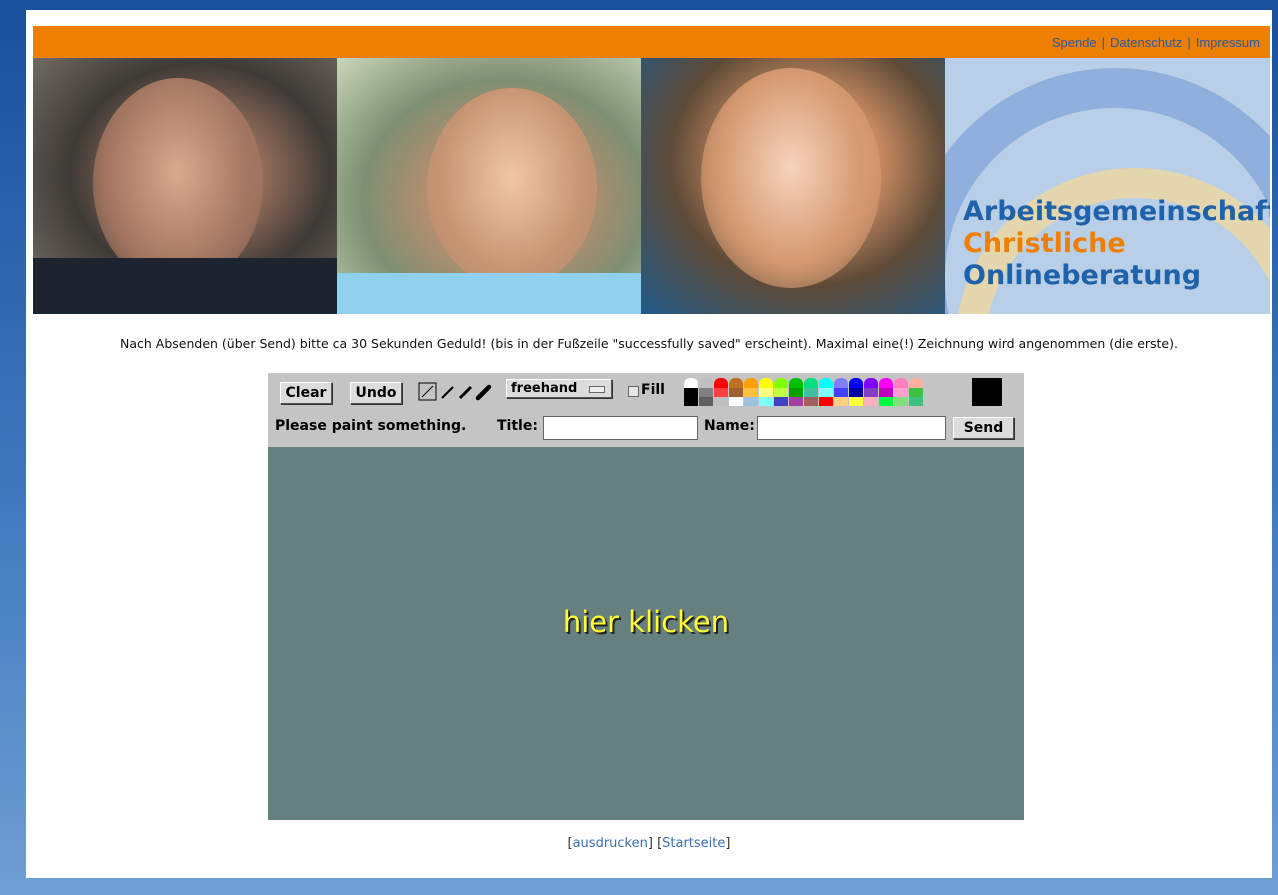 Image resolution: width=1278 pixels, height=895 pixels. What do you see at coordinates (376, 393) in the screenshot?
I see `undo-button: Undo` at bounding box center [376, 393].